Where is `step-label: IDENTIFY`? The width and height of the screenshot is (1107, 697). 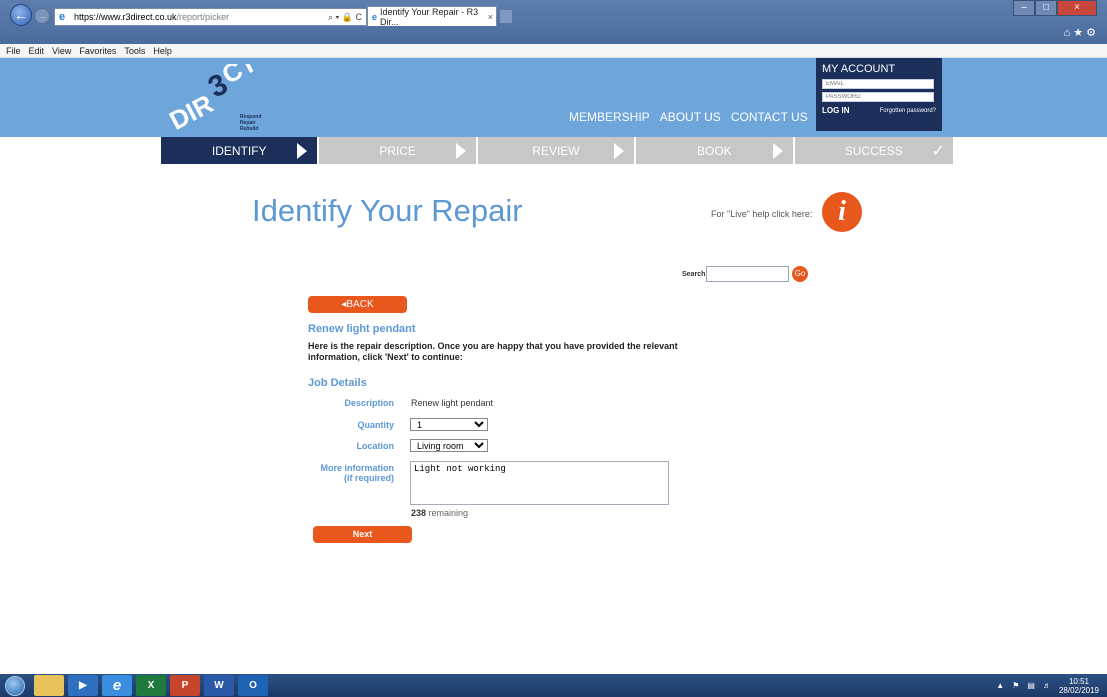
step-label: IDENTIFY is located at coordinates (239, 150).